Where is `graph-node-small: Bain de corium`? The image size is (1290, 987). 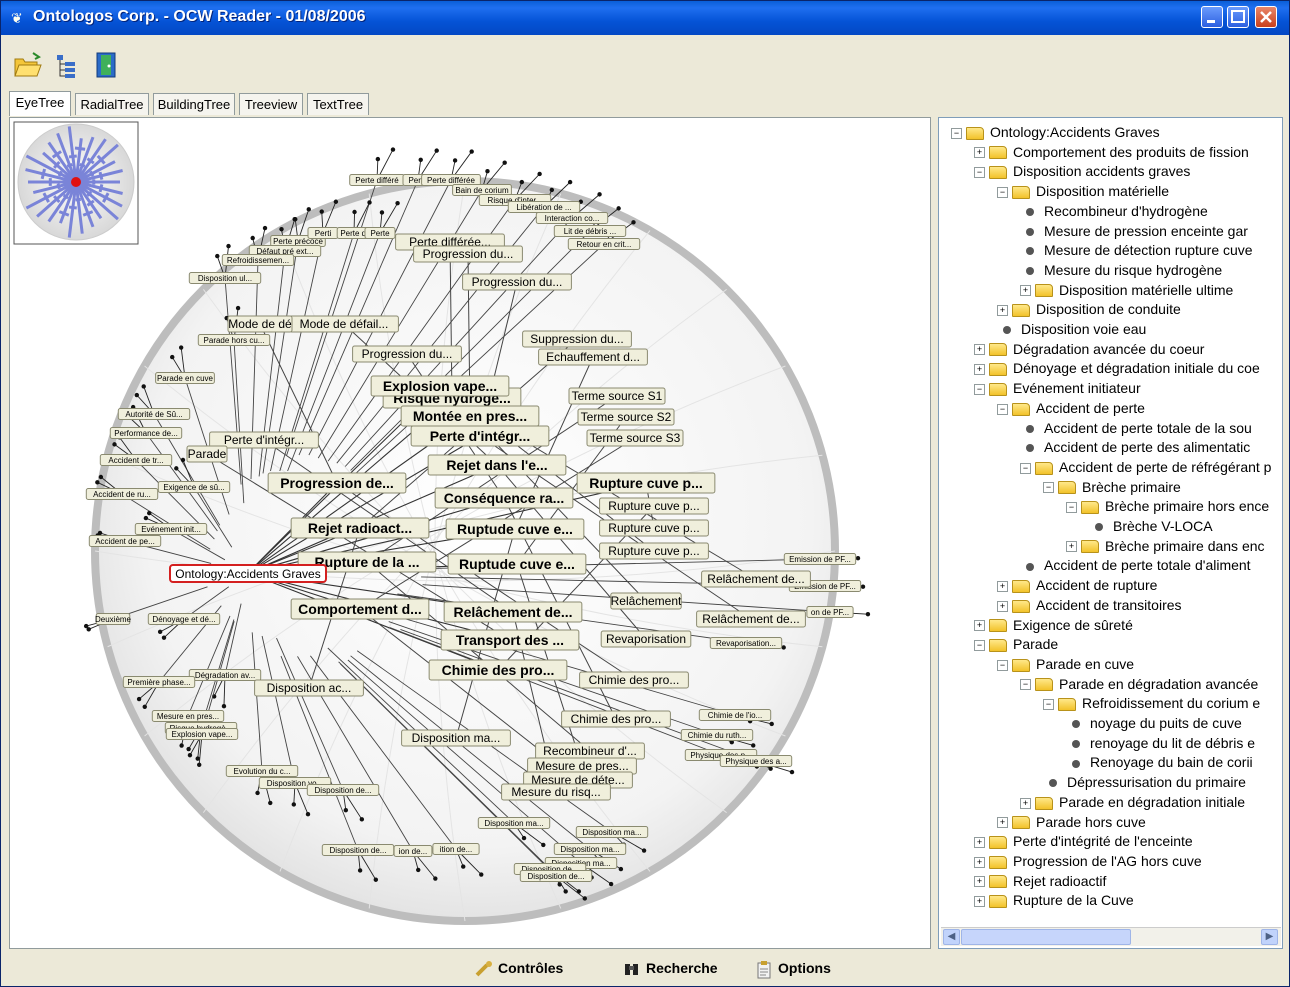
graph-node-small: Bain de corium is located at coordinates (482, 190).